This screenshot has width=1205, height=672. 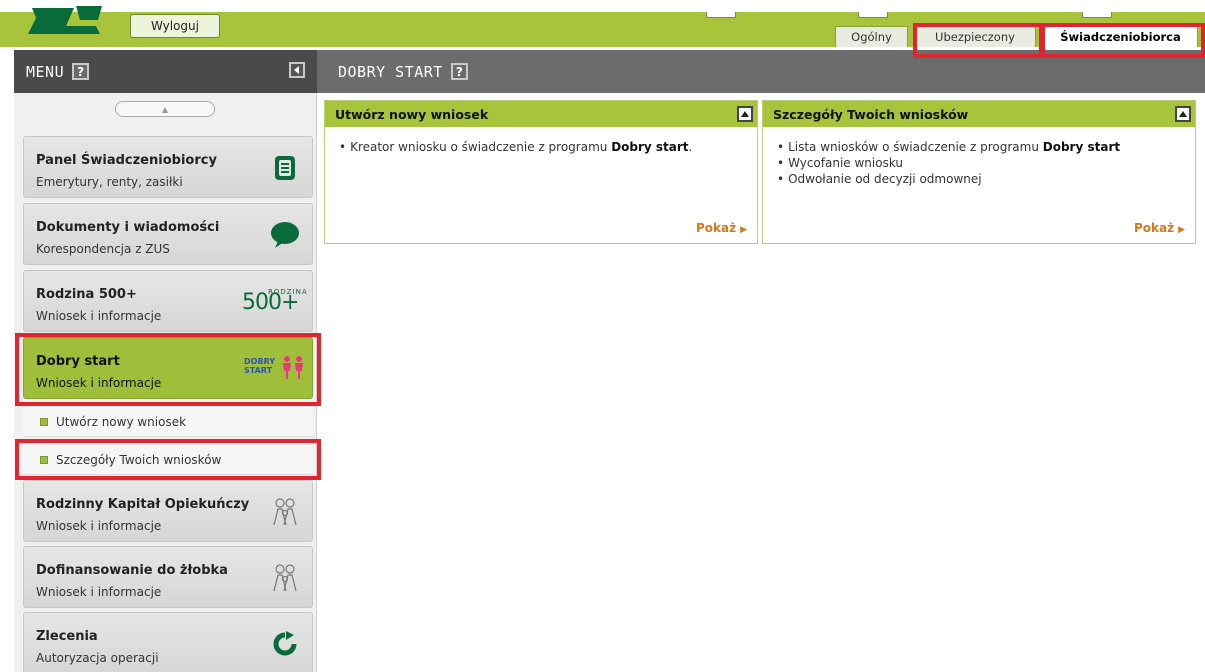 What do you see at coordinates (109, 182) in the screenshot?
I see `sidebar-item-subtitle: Emerytury, renty, zasiłki` at bounding box center [109, 182].